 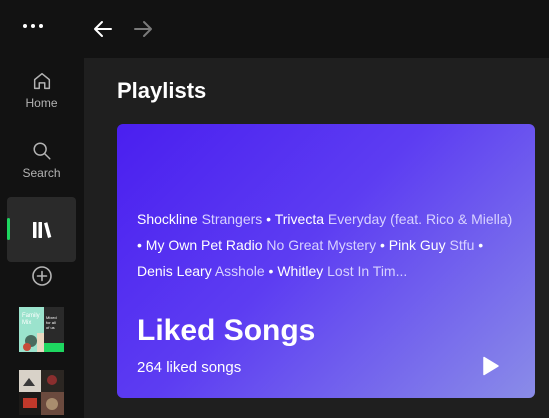 I want to click on preview-artist: Whitley, so click(x=300, y=271).